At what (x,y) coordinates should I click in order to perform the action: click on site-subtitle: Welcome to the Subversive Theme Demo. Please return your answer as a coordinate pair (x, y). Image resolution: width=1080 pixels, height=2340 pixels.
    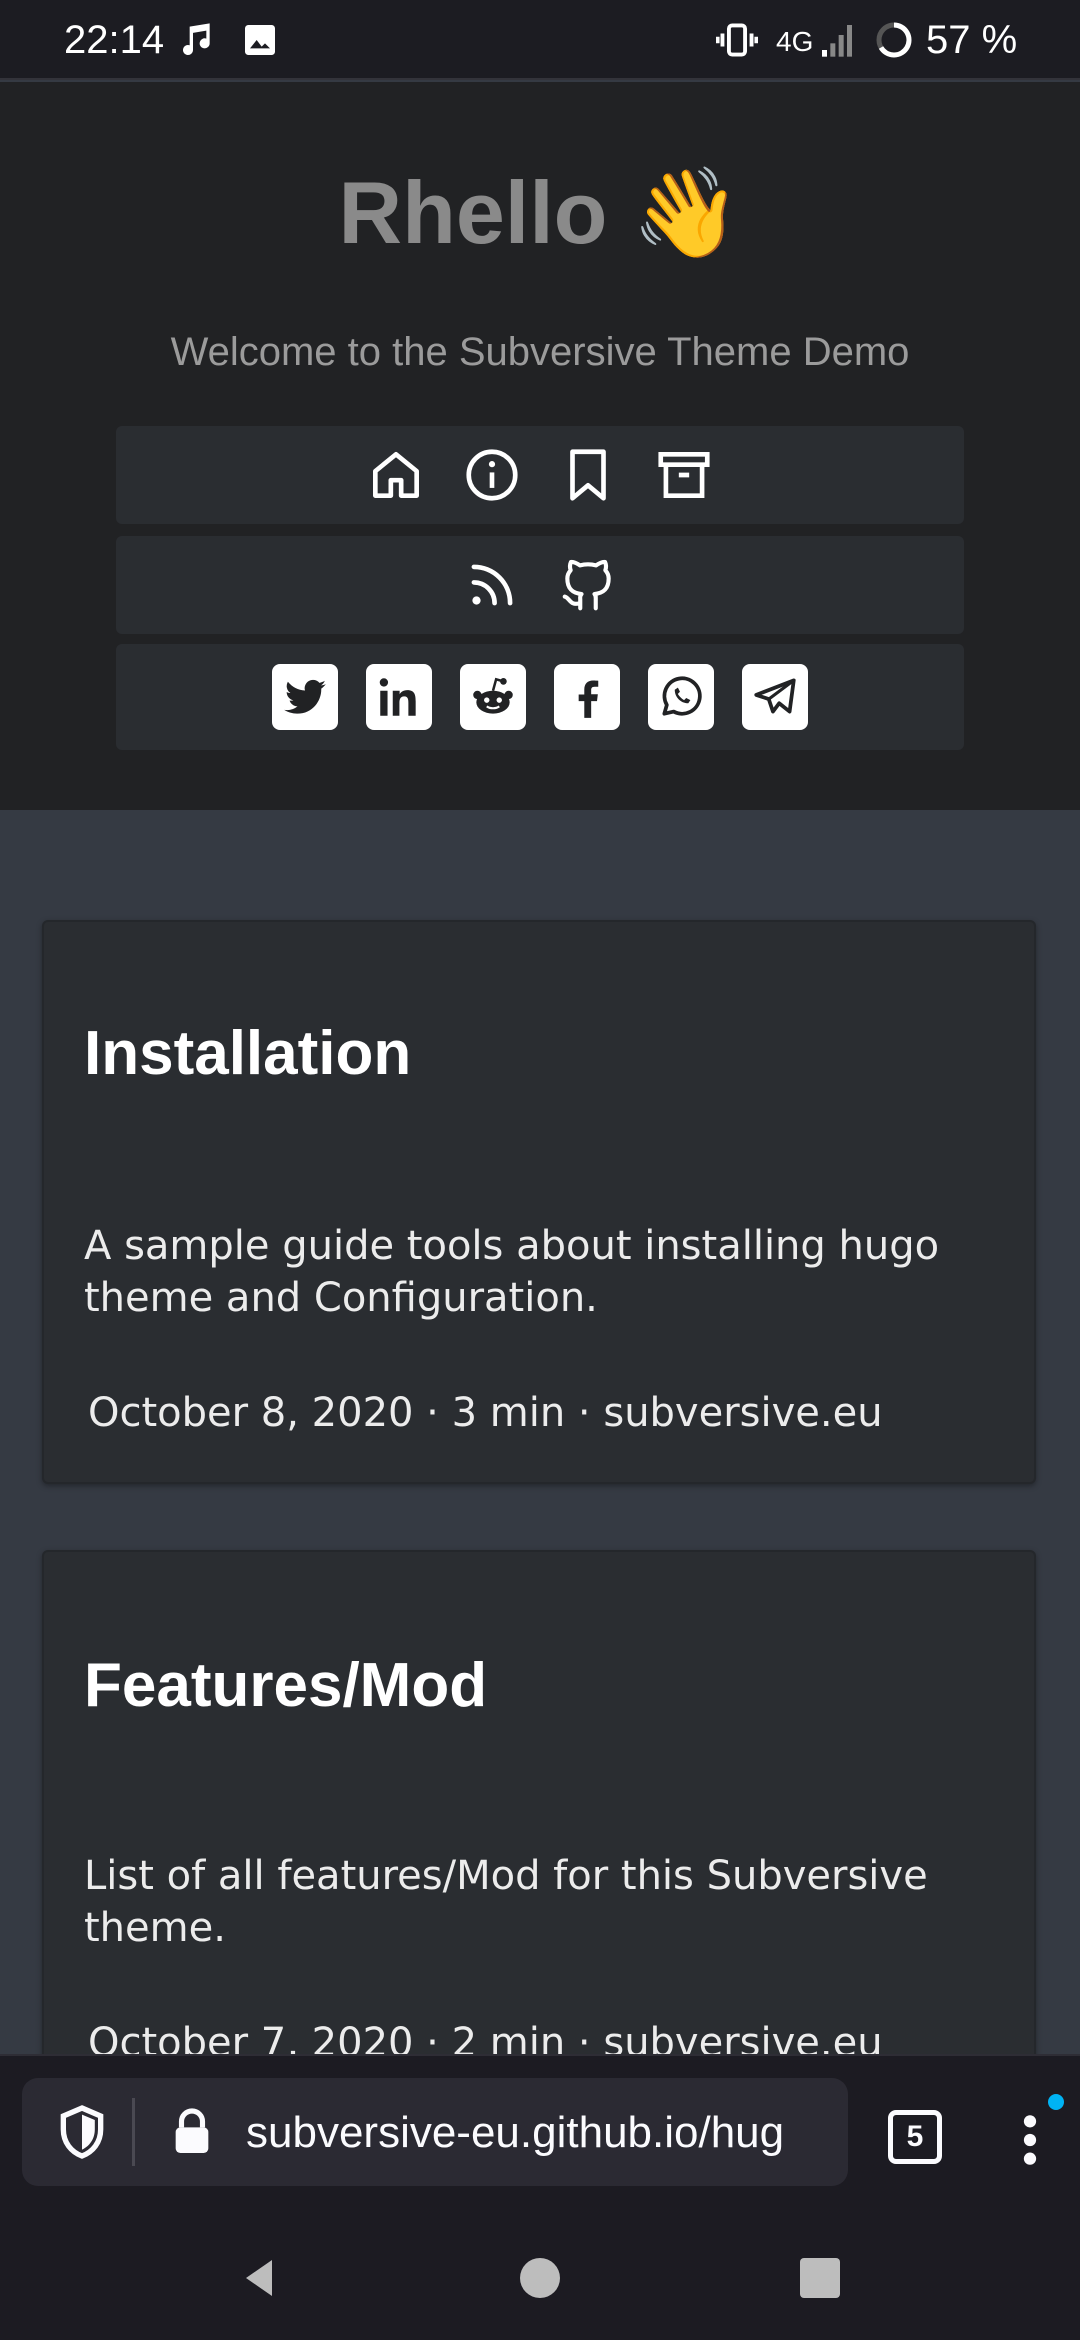
    Looking at the image, I should click on (540, 352).